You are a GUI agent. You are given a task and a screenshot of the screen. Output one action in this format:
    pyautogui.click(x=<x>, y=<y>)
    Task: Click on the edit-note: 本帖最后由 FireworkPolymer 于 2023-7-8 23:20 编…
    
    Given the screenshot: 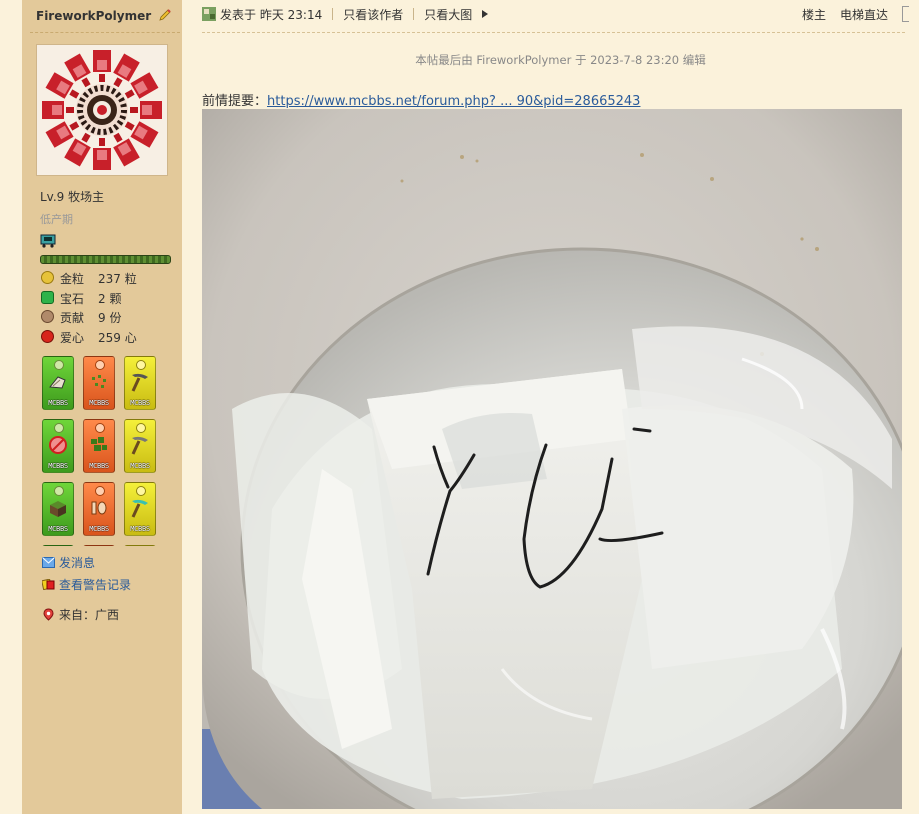 What is the action you would take?
    pyautogui.click(x=560, y=60)
    